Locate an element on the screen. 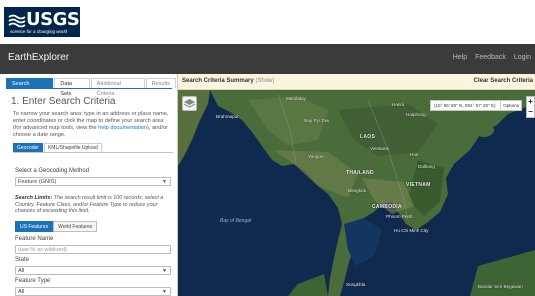  map-label-ho-chi-minh-city: Ho Chi Minh City is located at coordinates (411, 230).